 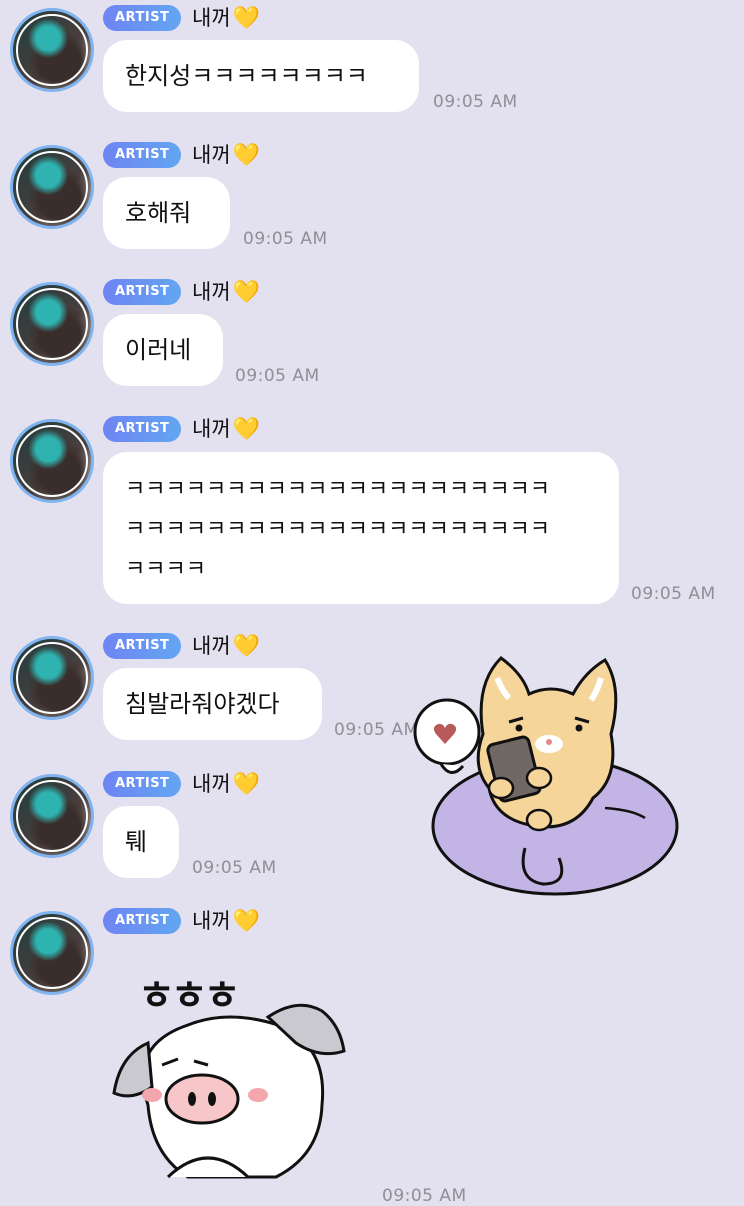 I want to click on pig-illustration, so click(x=229, y=1091).